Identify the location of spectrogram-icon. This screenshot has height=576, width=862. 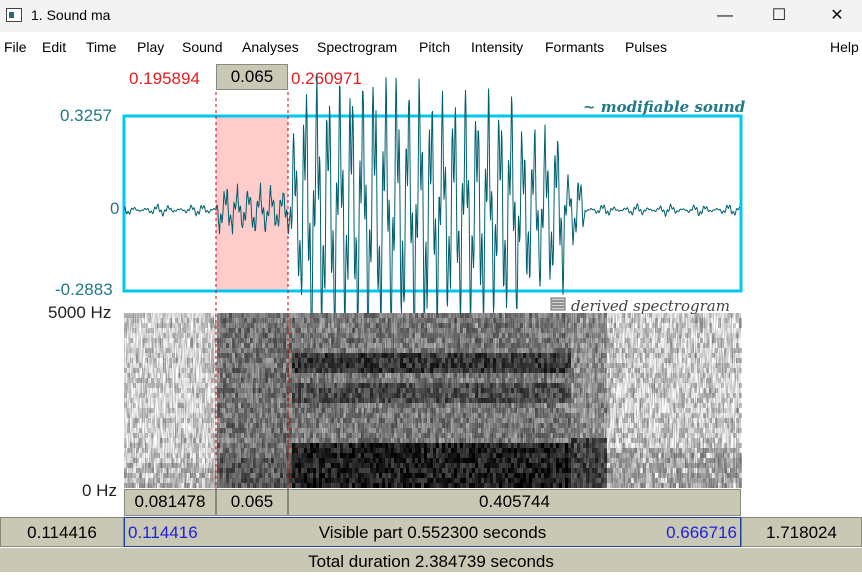
(558, 304).